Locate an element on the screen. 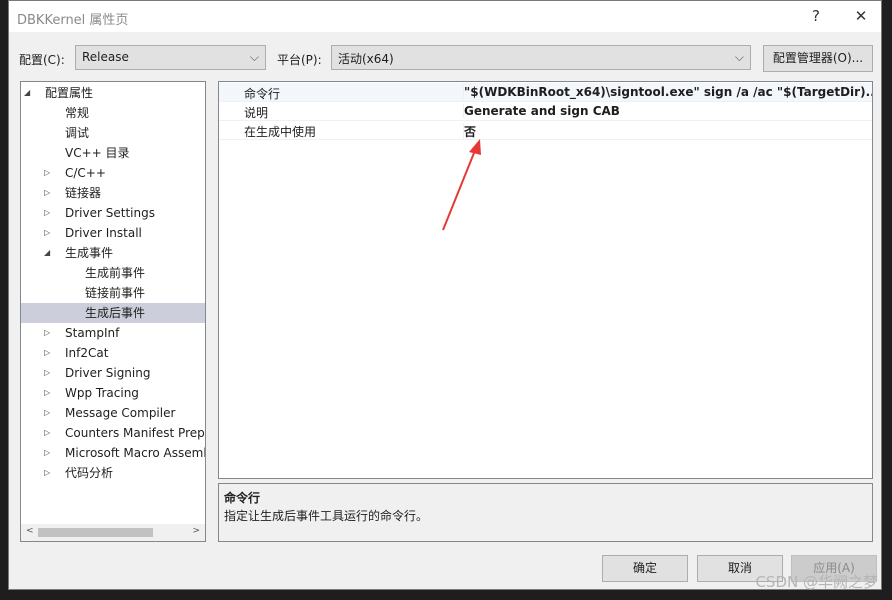 This screenshot has height=600, width=892. watermark: CSDN @华阙之梦 is located at coordinates (816, 582).